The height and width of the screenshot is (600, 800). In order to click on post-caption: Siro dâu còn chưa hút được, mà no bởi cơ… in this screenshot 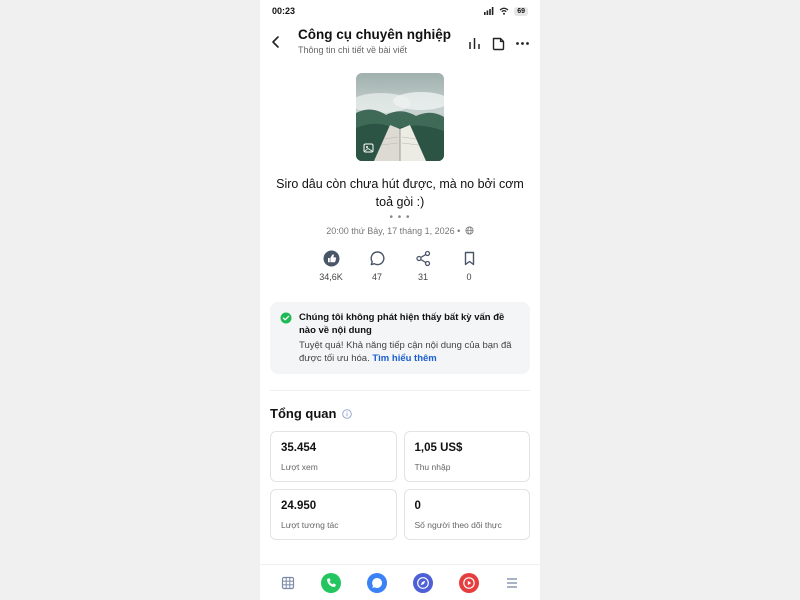, I will do `click(400, 193)`.